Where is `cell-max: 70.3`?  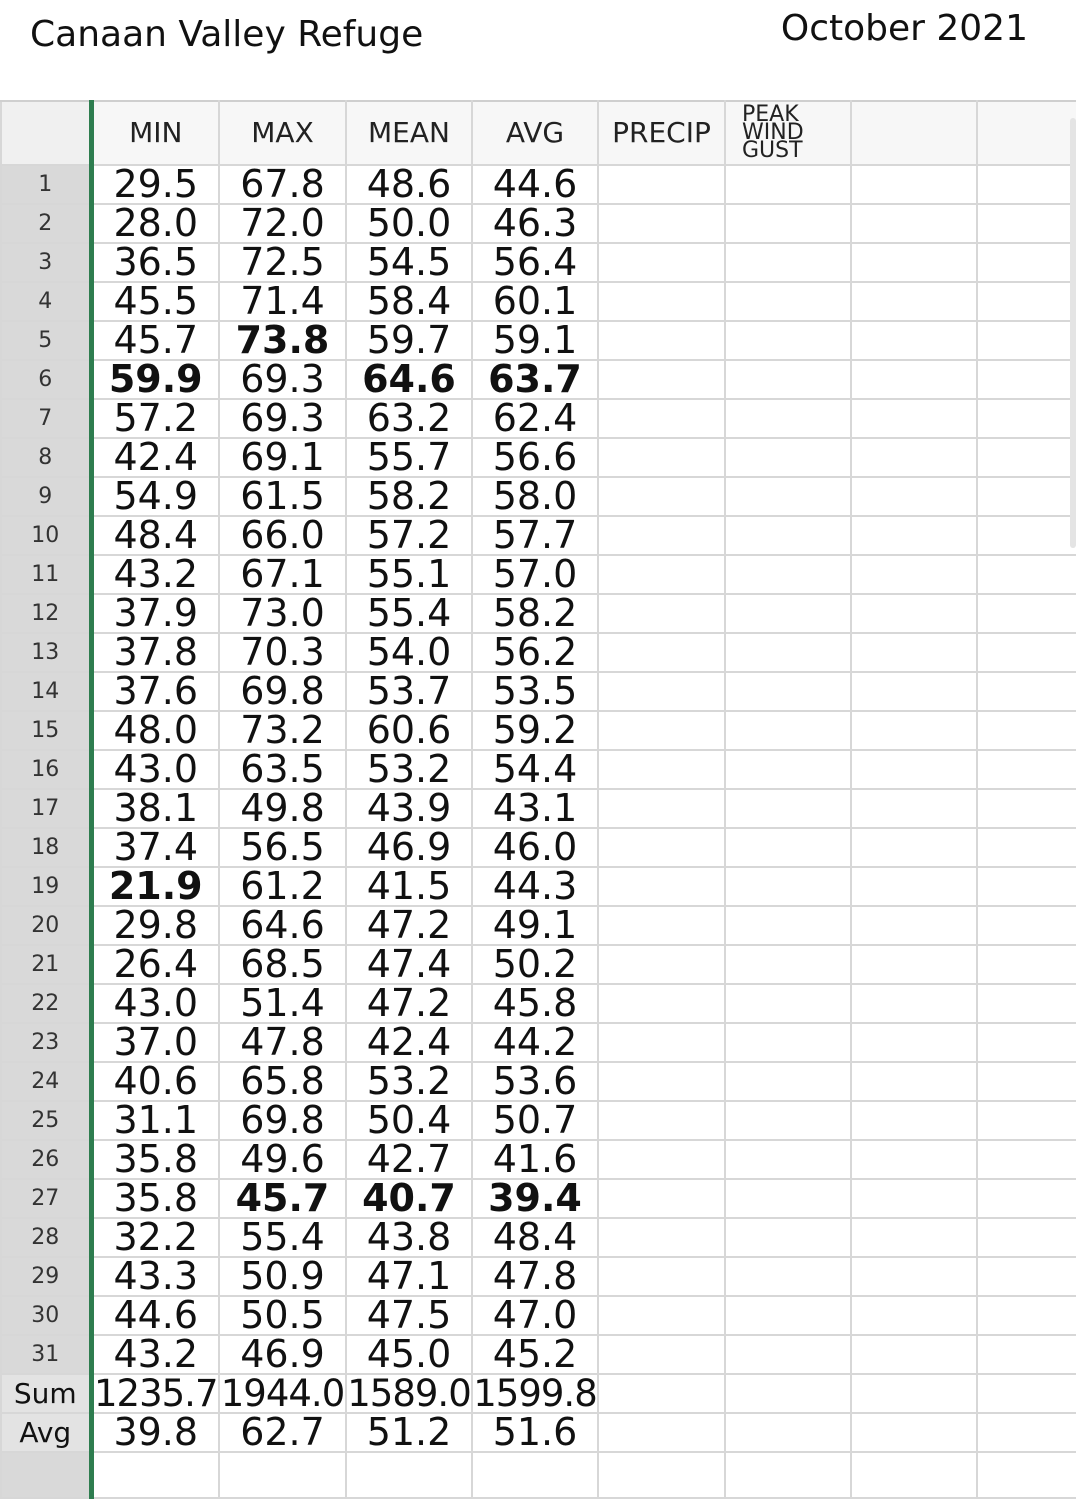 cell-max: 70.3 is located at coordinates (282, 652).